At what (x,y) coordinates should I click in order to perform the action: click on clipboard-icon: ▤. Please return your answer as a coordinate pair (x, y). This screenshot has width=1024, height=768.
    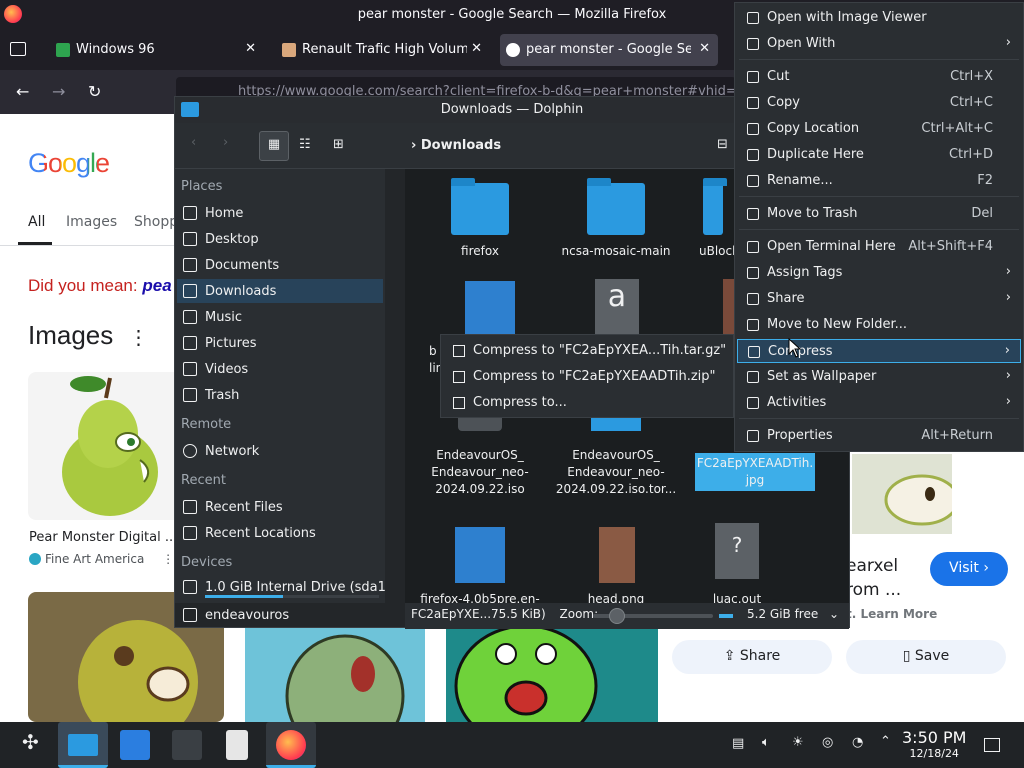
    Looking at the image, I should click on (738, 743).